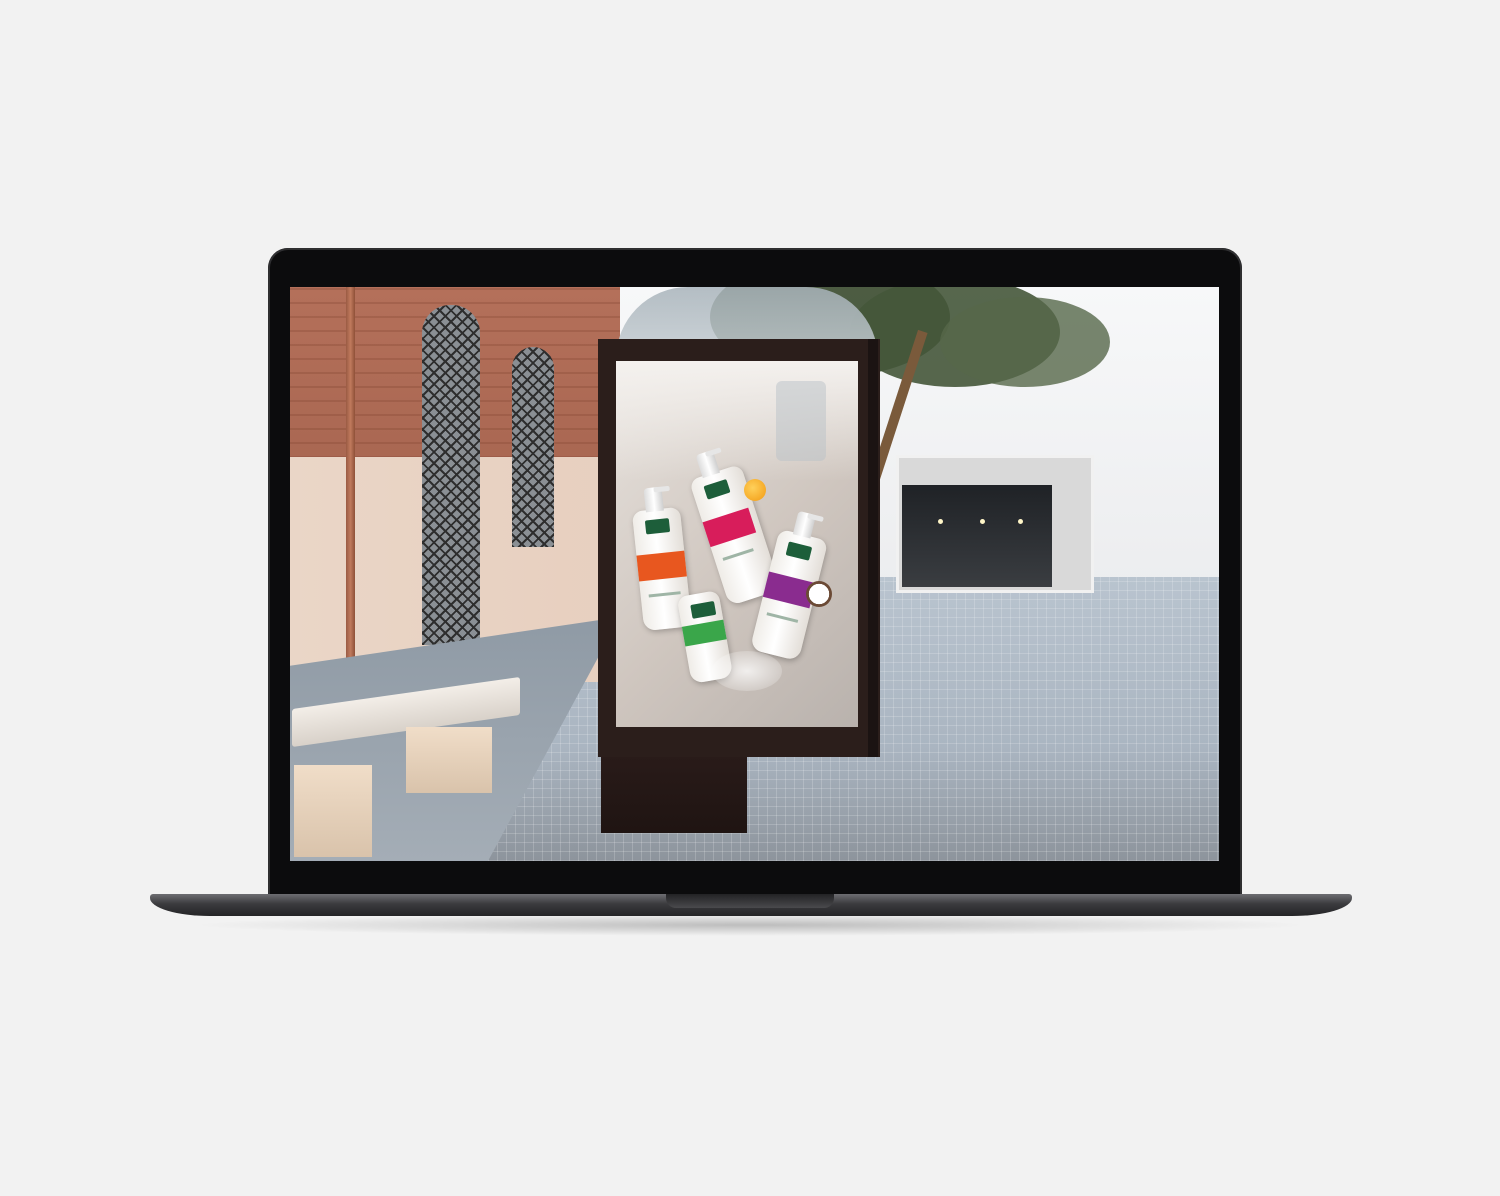 The height and width of the screenshot is (1196, 1500). What do you see at coordinates (661, 489) in the screenshot?
I see `bottle-spout` at bounding box center [661, 489].